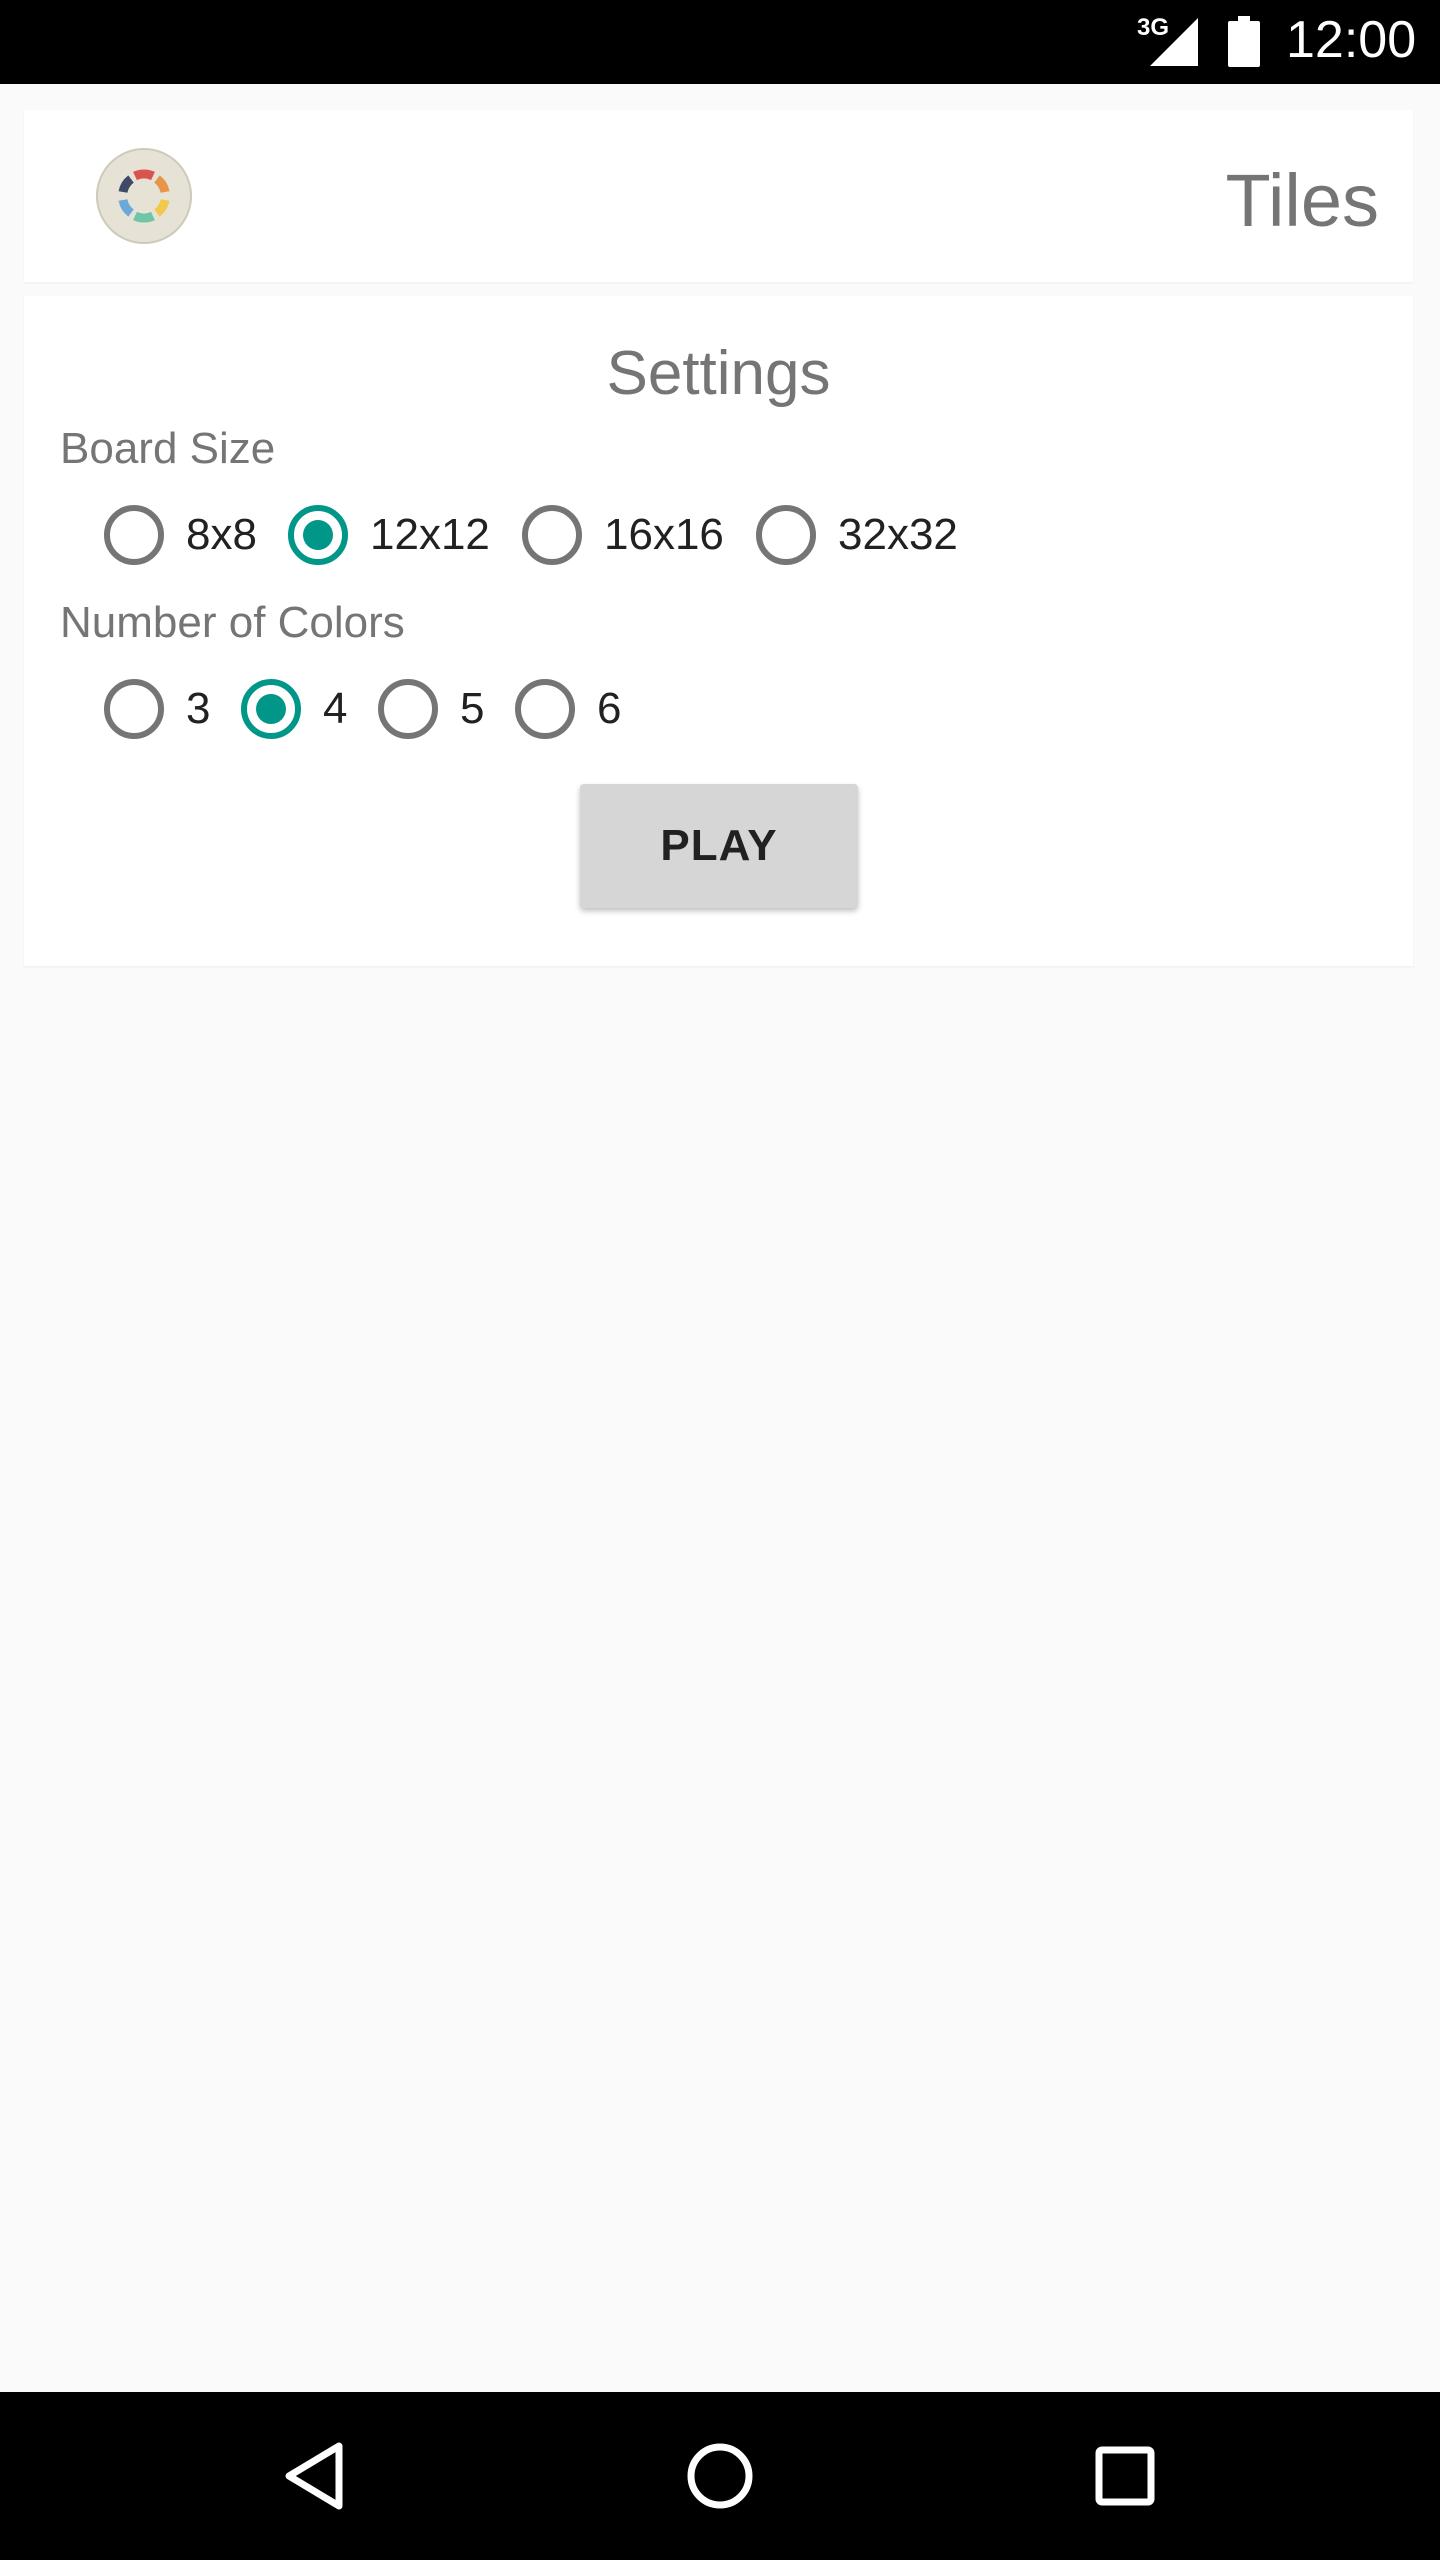  Describe the element at coordinates (430, 534) in the screenshot. I see `radio-label: 12x12` at that location.